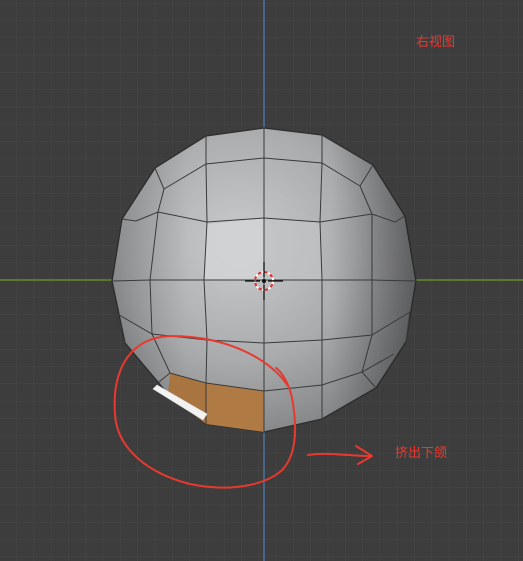 Image resolution: width=523 pixels, height=561 pixels. Describe the element at coordinates (235, 407) in the screenshot. I see `selected-face` at that location.